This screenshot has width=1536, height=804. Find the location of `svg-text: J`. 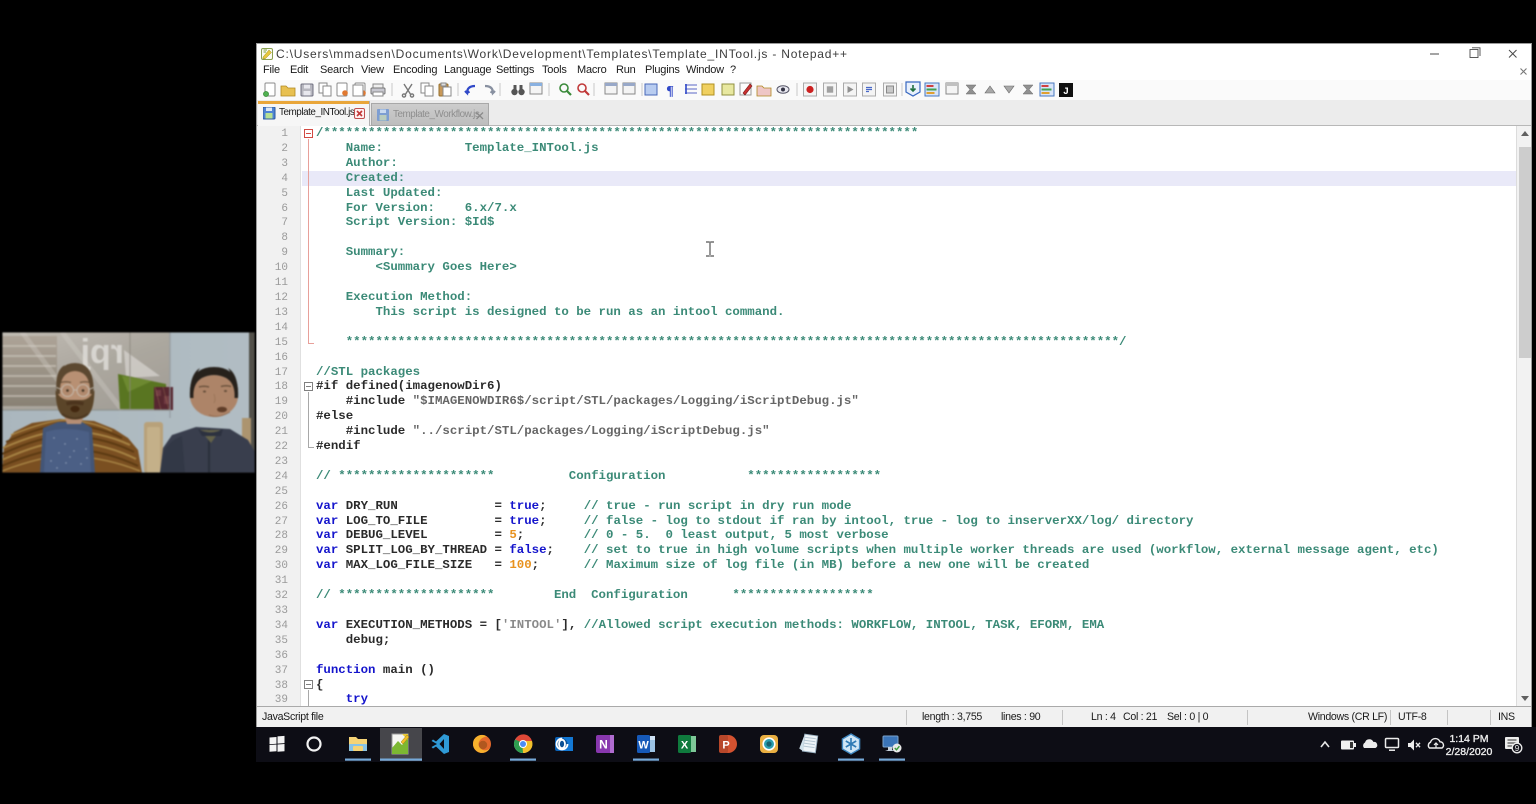

svg-text: J is located at coordinates (1066, 92).